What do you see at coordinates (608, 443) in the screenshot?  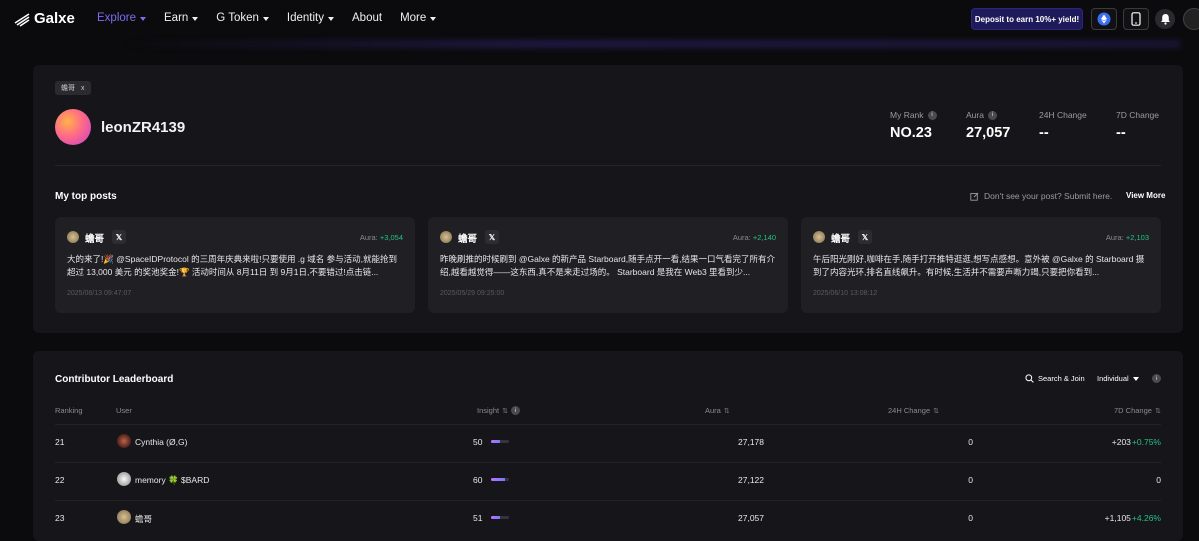 I see `table-row: 21 Cynthia (Ø,G) 50 27,178 0 +203+0.75%` at bounding box center [608, 443].